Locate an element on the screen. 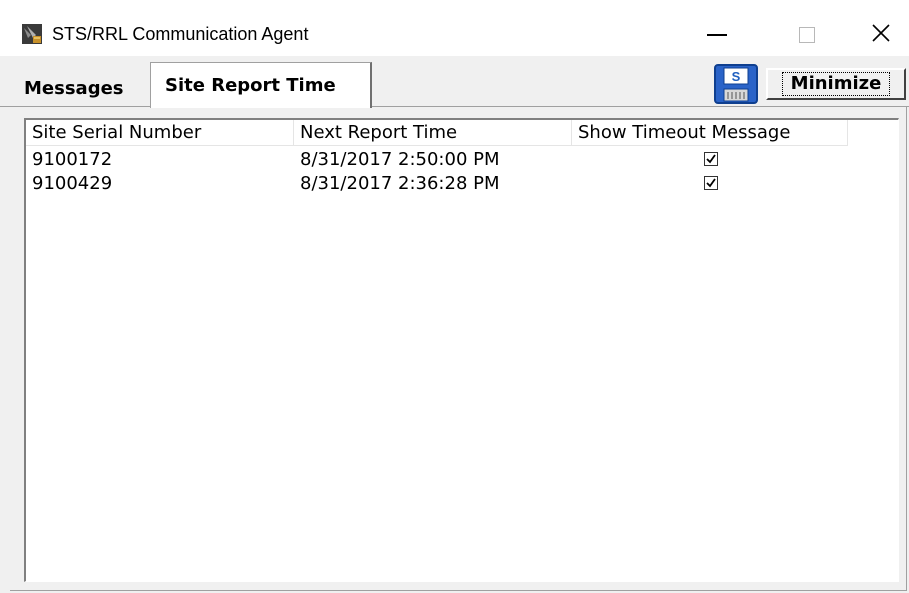 Image resolution: width=909 pixels, height=593 pixels. tab-messages: Messages is located at coordinates (76, 88).